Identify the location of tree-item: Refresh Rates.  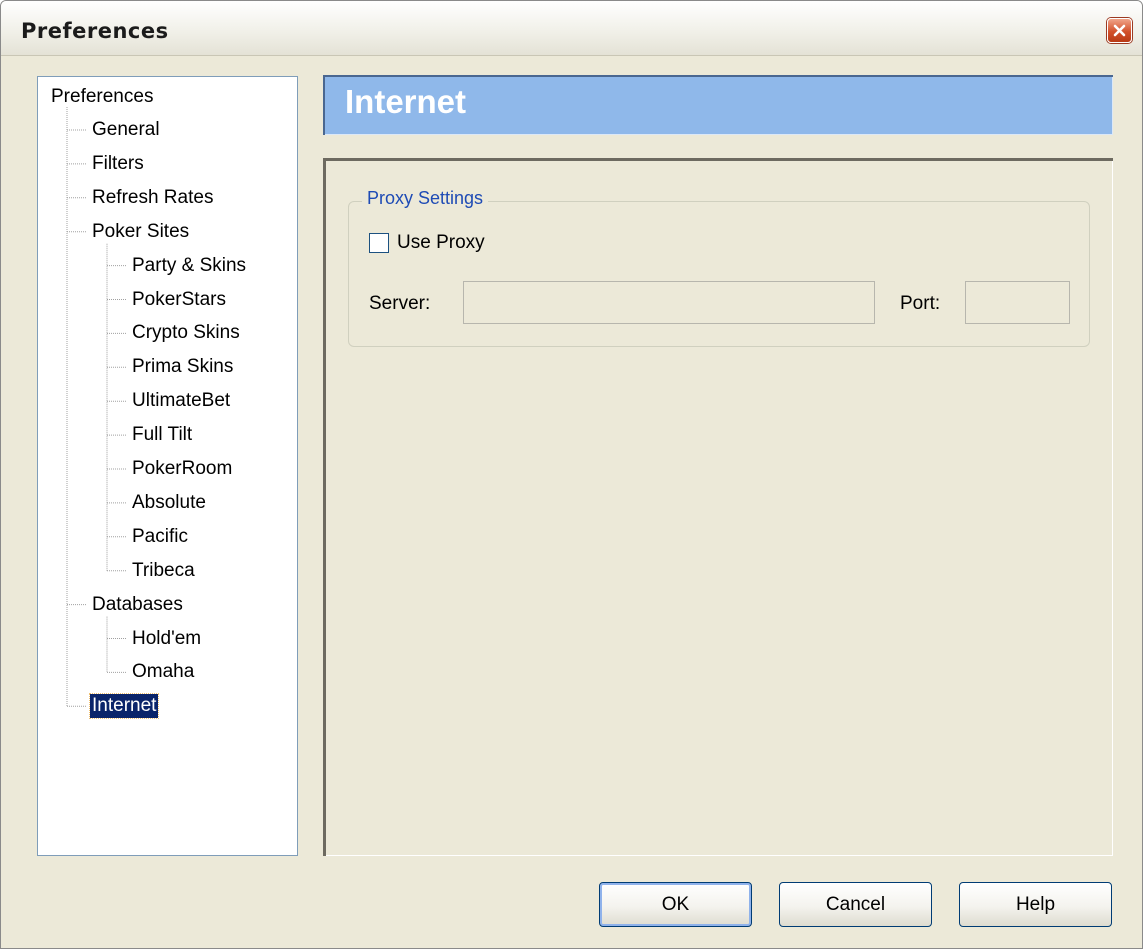
(152, 198).